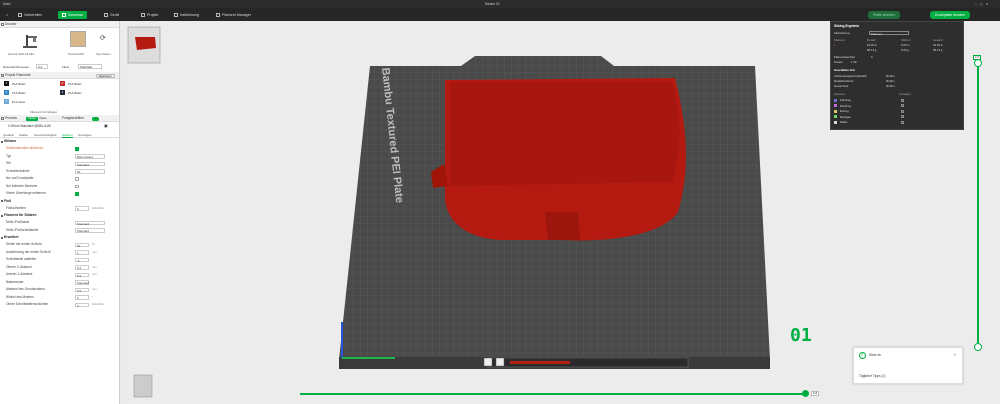 The height and width of the screenshot is (404, 1000). I want to click on model-cell: 19.49 m, so click(872, 45).